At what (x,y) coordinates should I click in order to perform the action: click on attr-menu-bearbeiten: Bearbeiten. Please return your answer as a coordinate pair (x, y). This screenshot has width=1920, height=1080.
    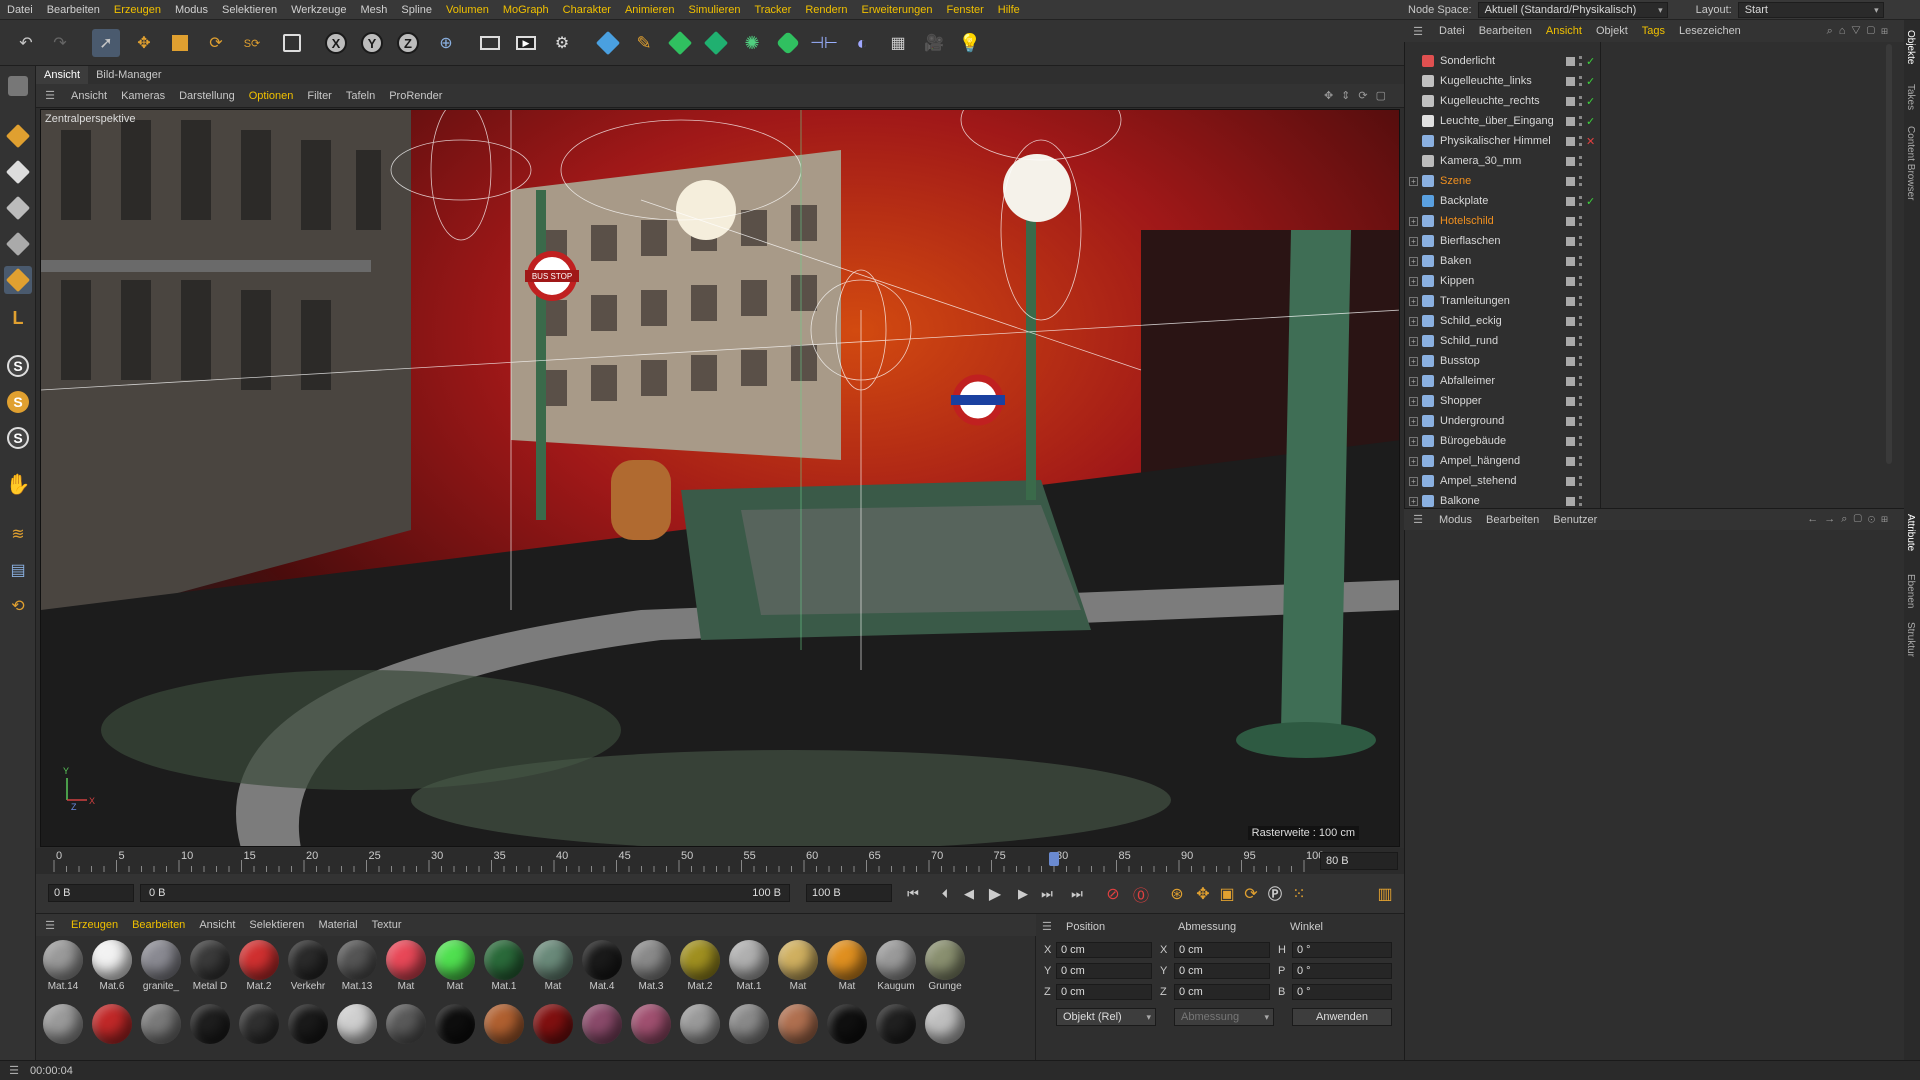
    Looking at the image, I should click on (1512, 520).